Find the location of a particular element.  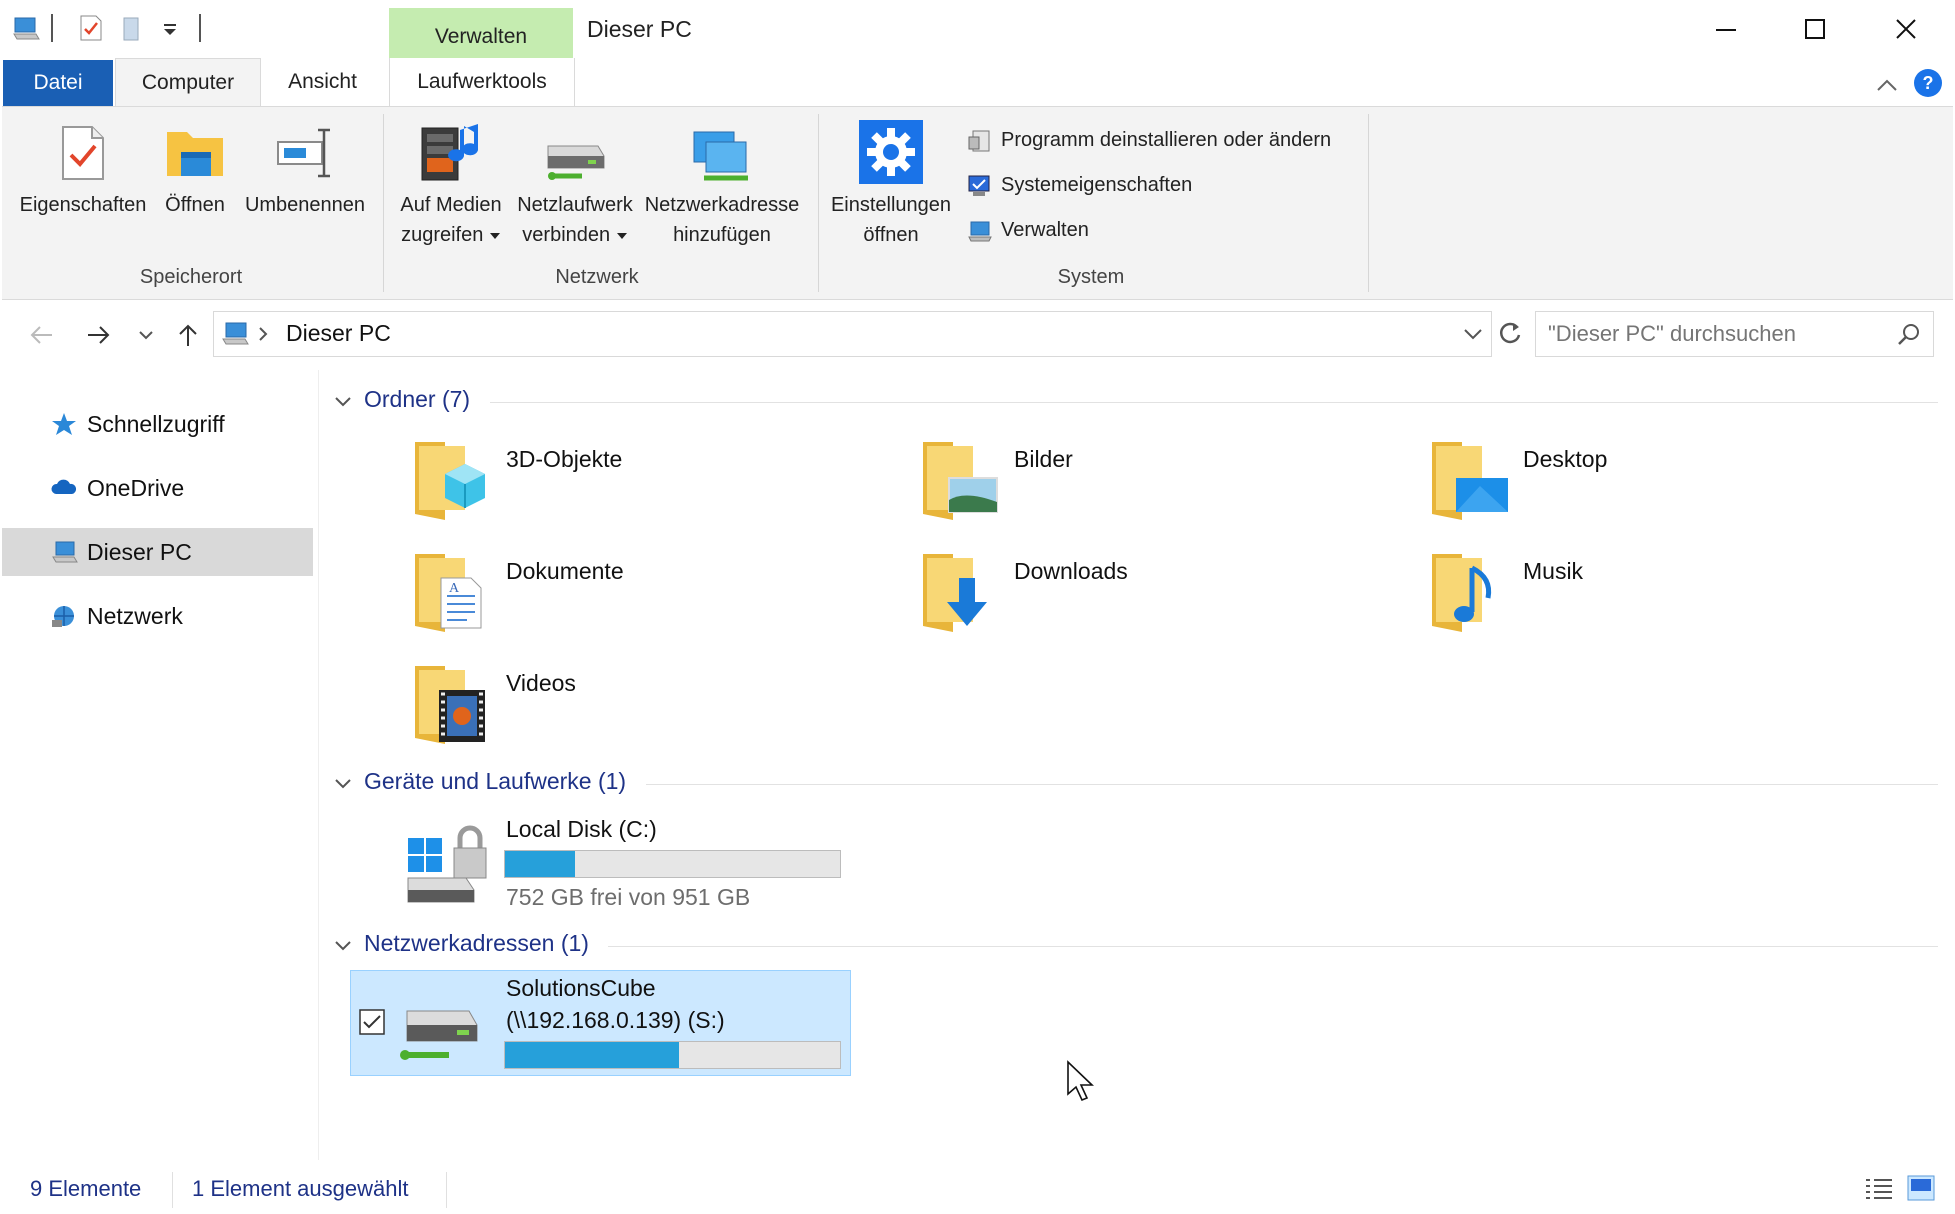

nav-item-label: Netzwerk is located at coordinates (135, 616).